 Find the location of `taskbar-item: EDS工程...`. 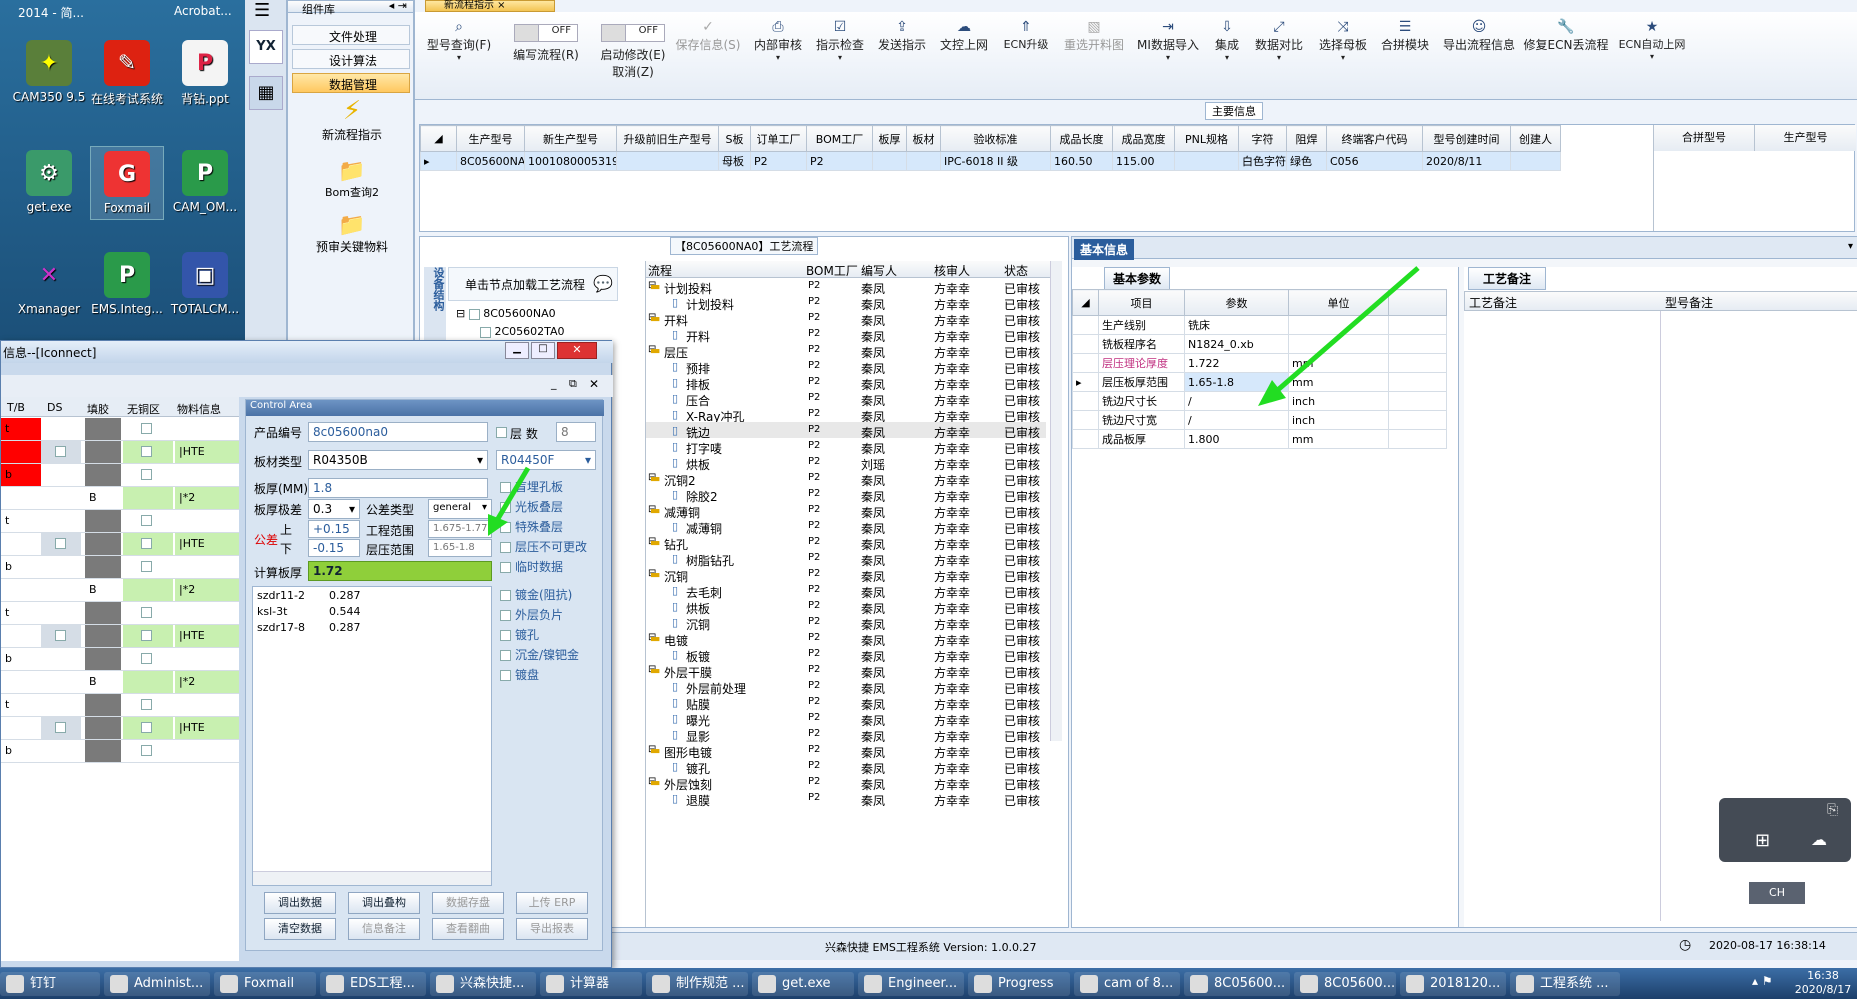

taskbar-item: EDS工程... is located at coordinates (373, 984).